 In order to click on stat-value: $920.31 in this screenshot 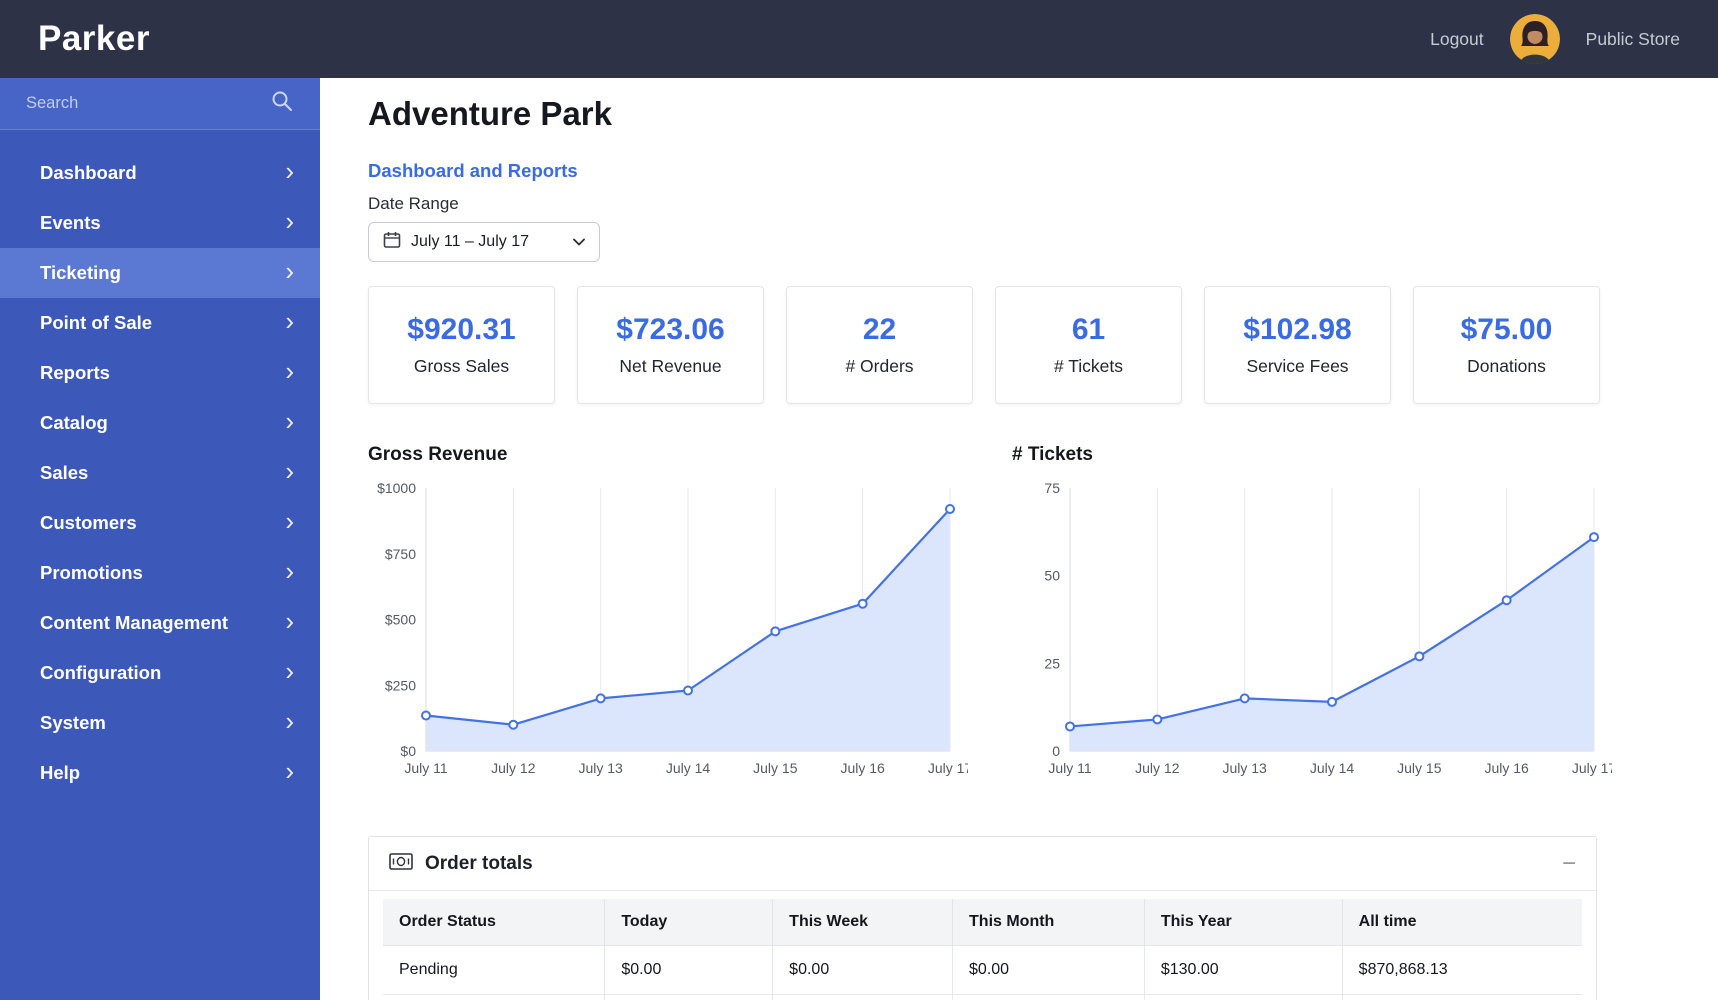, I will do `click(461, 329)`.